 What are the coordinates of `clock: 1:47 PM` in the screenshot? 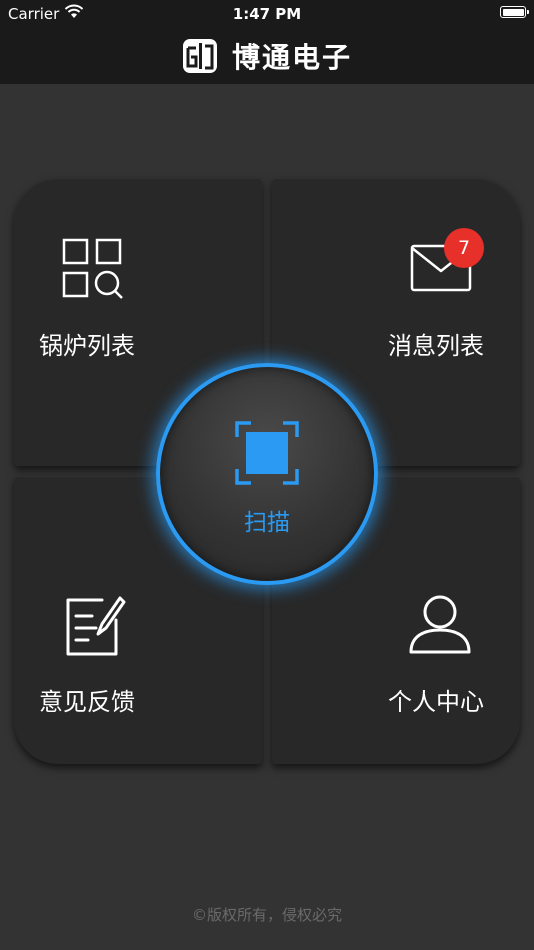 It's located at (267, 14).